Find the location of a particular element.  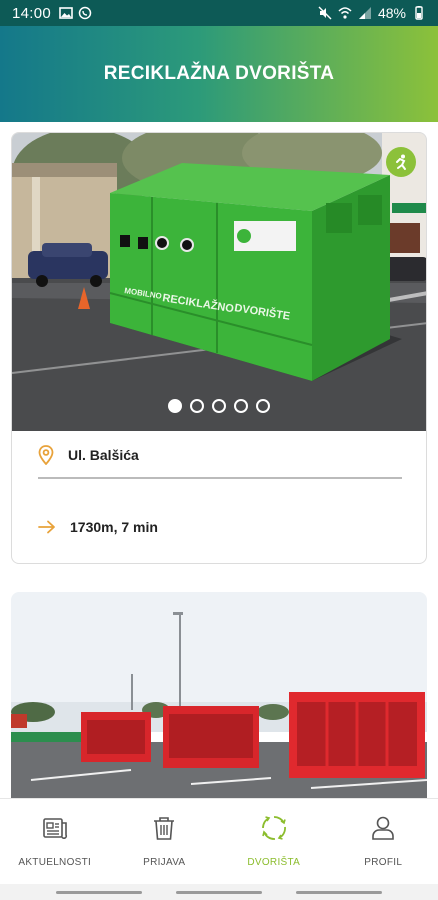

arrow-right-icon is located at coordinates (46, 527).